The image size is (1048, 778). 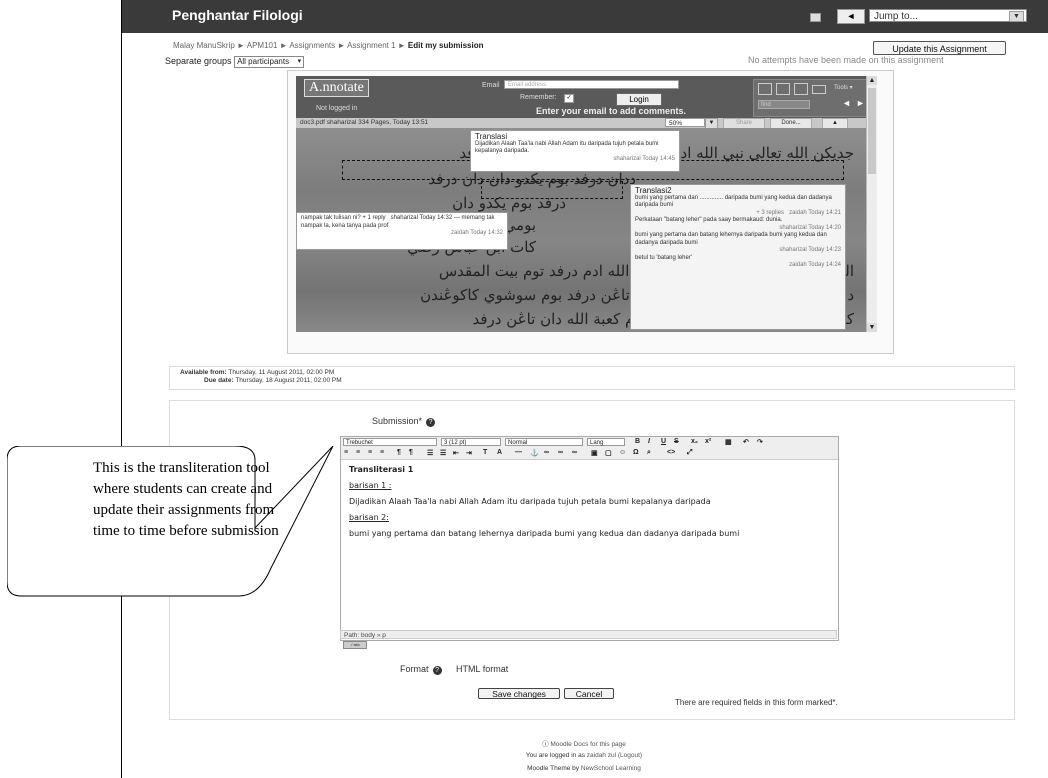 I want to click on image-icon: ▣, so click(x=594, y=453).